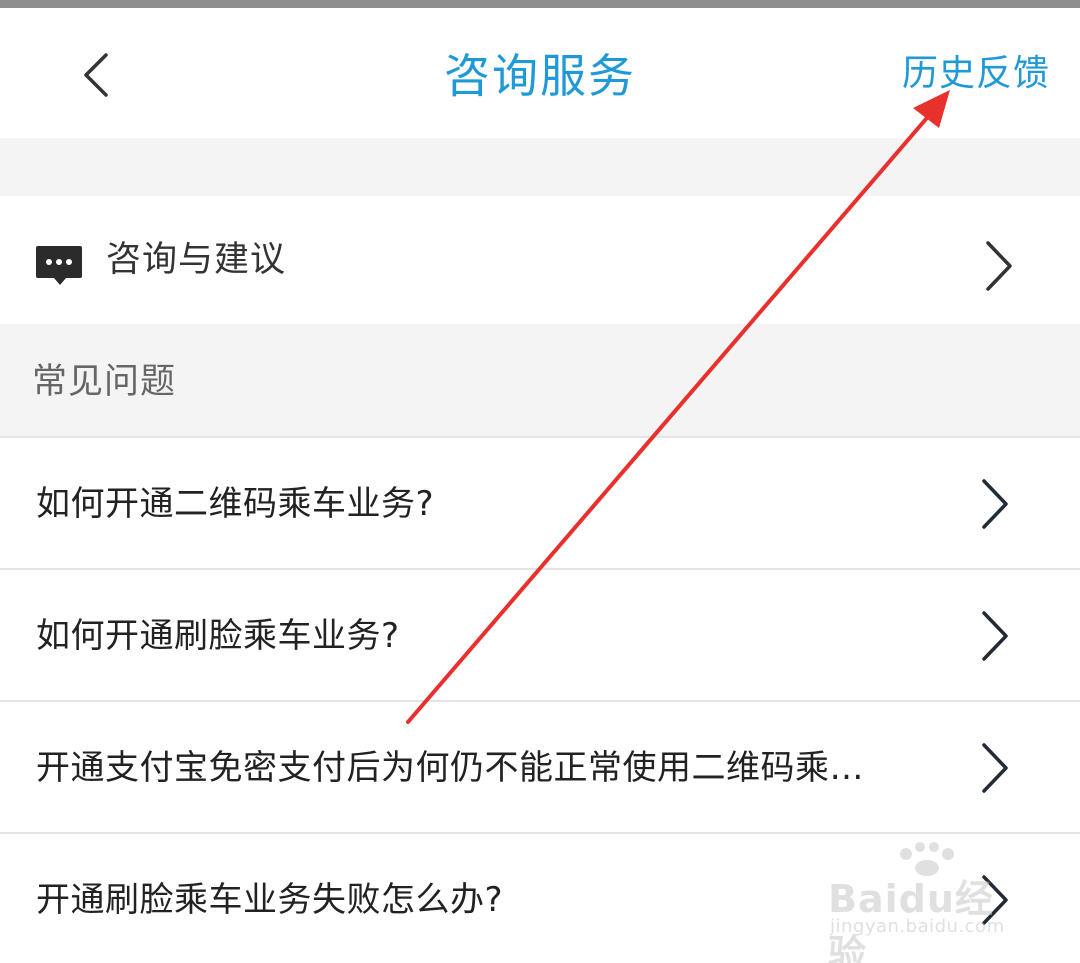  I want to click on faq-item: 如何开通刷脸乘车业务?, so click(540, 634).